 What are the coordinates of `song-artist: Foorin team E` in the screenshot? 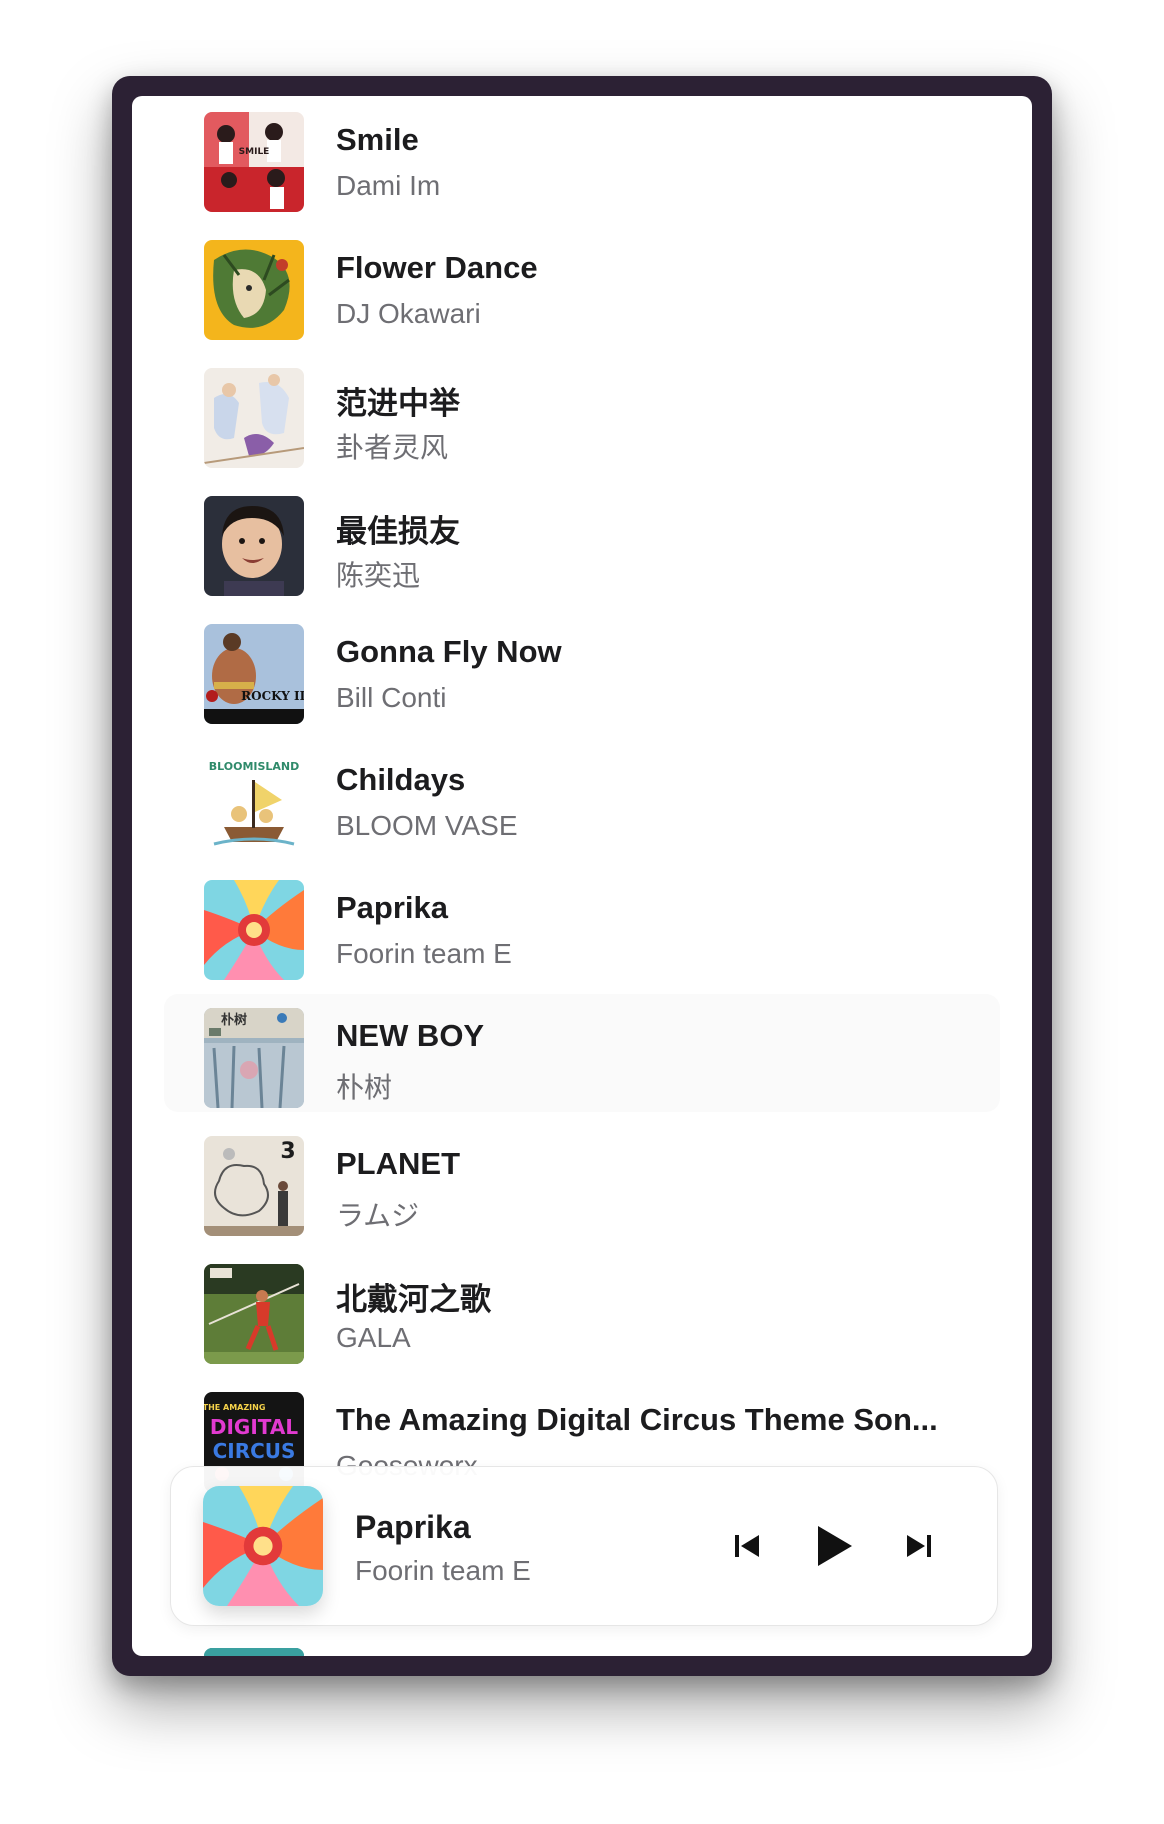 It's located at (424, 953).